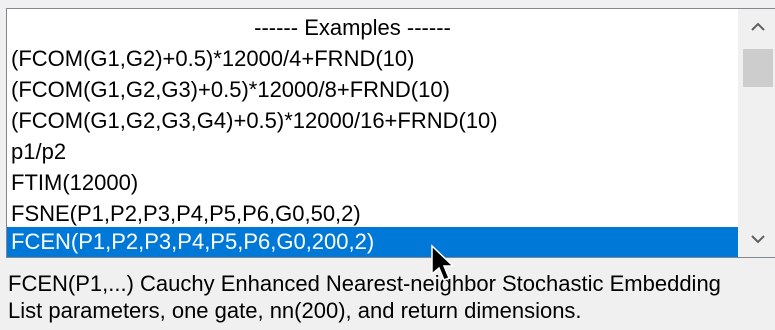  I want to click on scroll-down-button, so click(756, 239).